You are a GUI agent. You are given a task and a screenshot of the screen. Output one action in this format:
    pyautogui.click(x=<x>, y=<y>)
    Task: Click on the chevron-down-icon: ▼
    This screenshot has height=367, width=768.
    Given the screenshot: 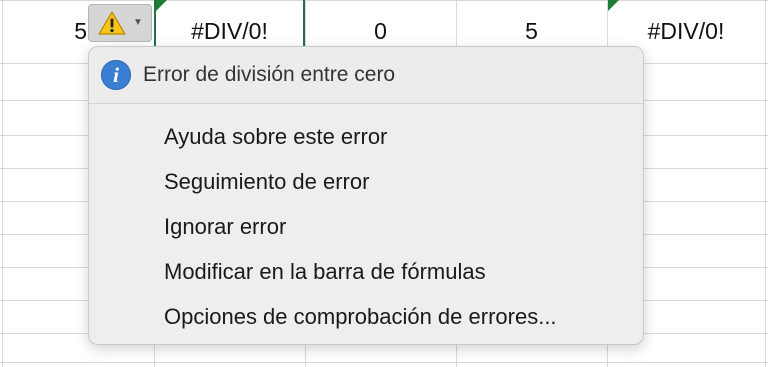 What is the action you would take?
    pyautogui.click(x=138, y=22)
    